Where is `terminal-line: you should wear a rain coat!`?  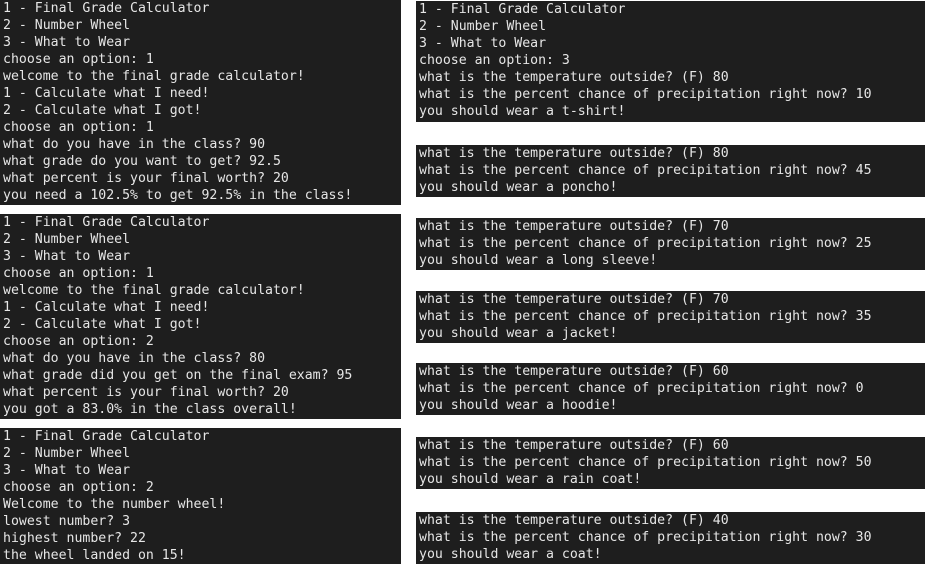 terminal-line: you should wear a rain coat! is located at coordinates (530, 479).